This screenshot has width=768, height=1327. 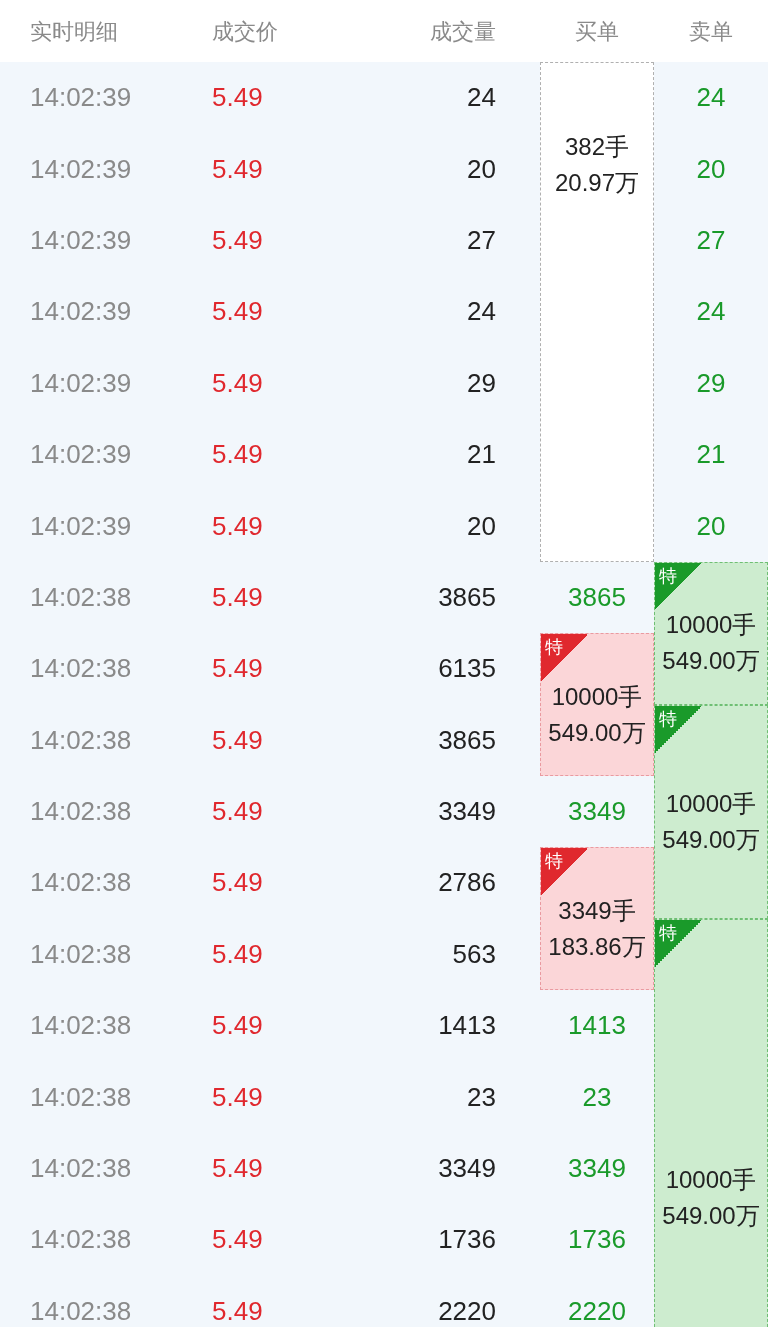 I want to click on table-cell-text: 563, so click(x=474, y=954).